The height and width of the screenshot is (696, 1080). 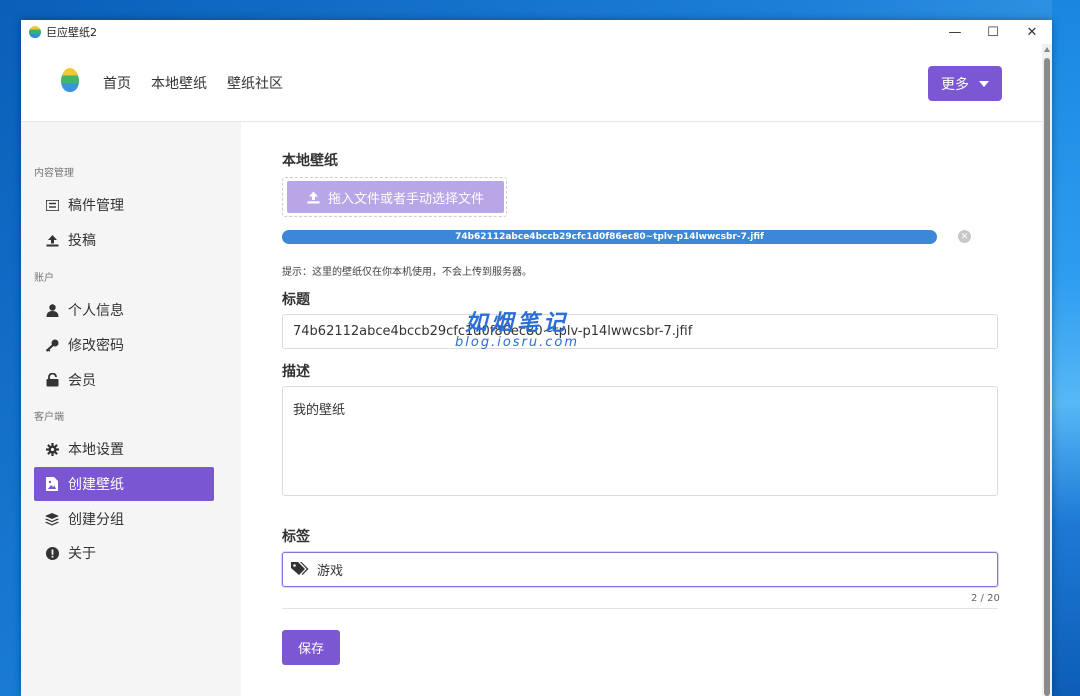 What do you see at coordinates (124, 553) in the screenshot?
I see `sidebar-item-about: 关于` at bounding box center [124, 553].